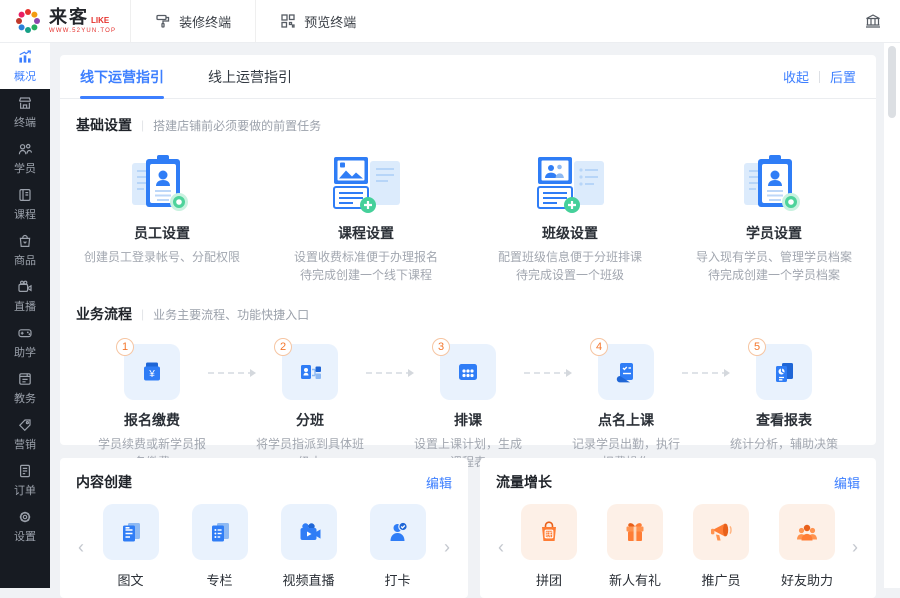 The height and width of the screenshot is (598, 900). I want to click on flow-tile: ¥, so click(152, 372).